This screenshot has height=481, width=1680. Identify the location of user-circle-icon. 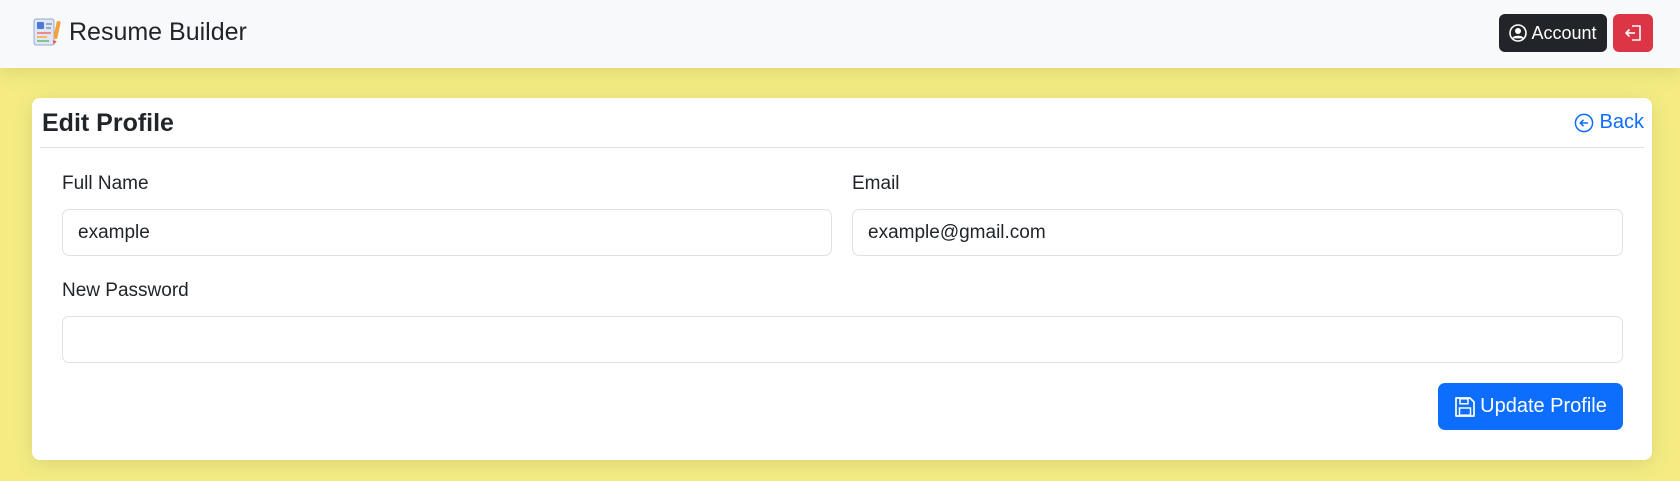
(1518, 33).